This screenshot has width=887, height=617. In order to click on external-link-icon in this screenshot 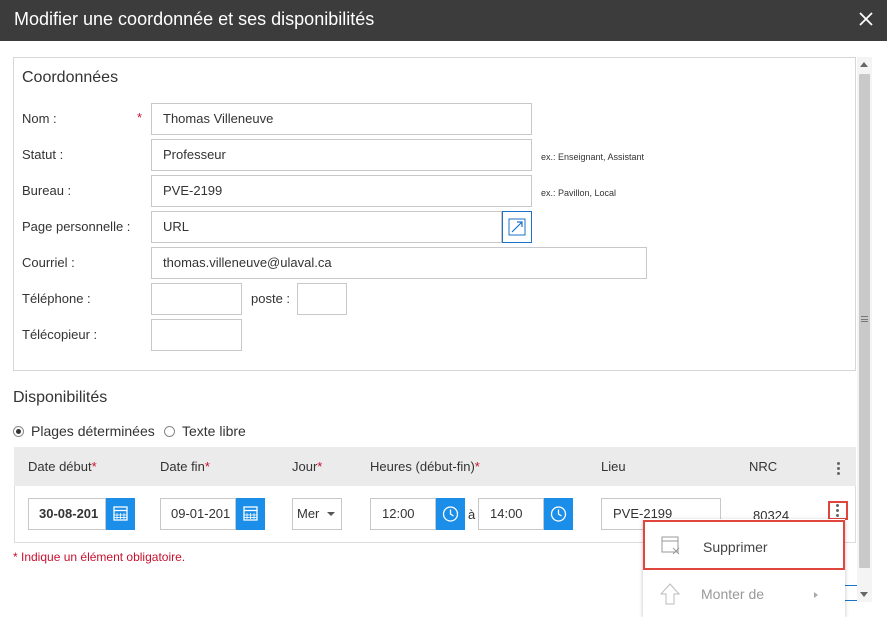, I will do `click(517, 227)`.